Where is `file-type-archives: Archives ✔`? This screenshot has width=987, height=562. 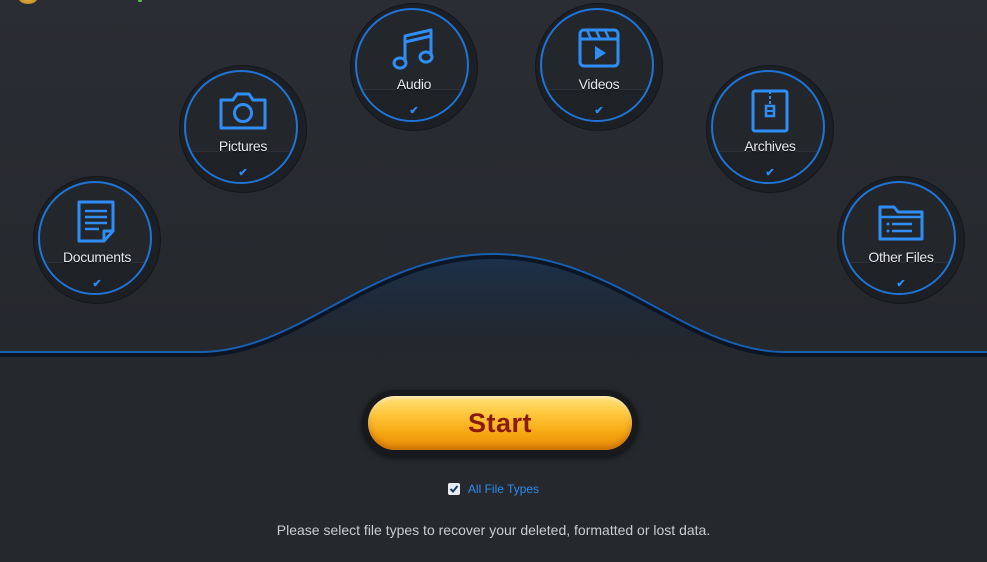 file-type-archives: Archives ✔ is located at coordinates (770, 129).